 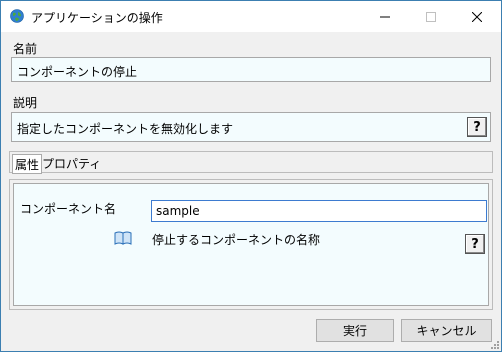 I want to click on name-field: コンポーネントの停止, so click(x=251, y=69).